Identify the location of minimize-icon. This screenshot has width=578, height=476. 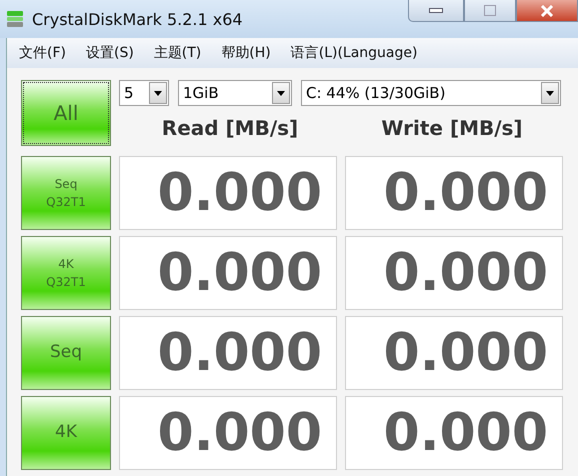
(436, 11).